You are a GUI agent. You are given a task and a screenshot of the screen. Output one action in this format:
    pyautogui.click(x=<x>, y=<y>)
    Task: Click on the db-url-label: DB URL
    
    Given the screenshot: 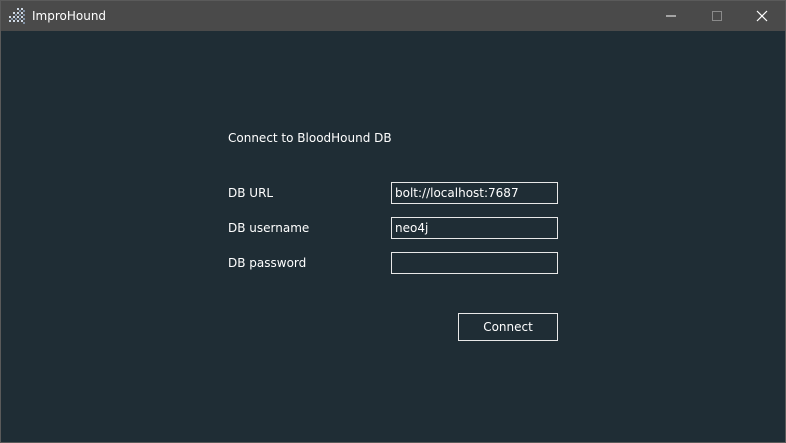 What is the action you would take?
    pyautogui.click(x=251, y=193)
    